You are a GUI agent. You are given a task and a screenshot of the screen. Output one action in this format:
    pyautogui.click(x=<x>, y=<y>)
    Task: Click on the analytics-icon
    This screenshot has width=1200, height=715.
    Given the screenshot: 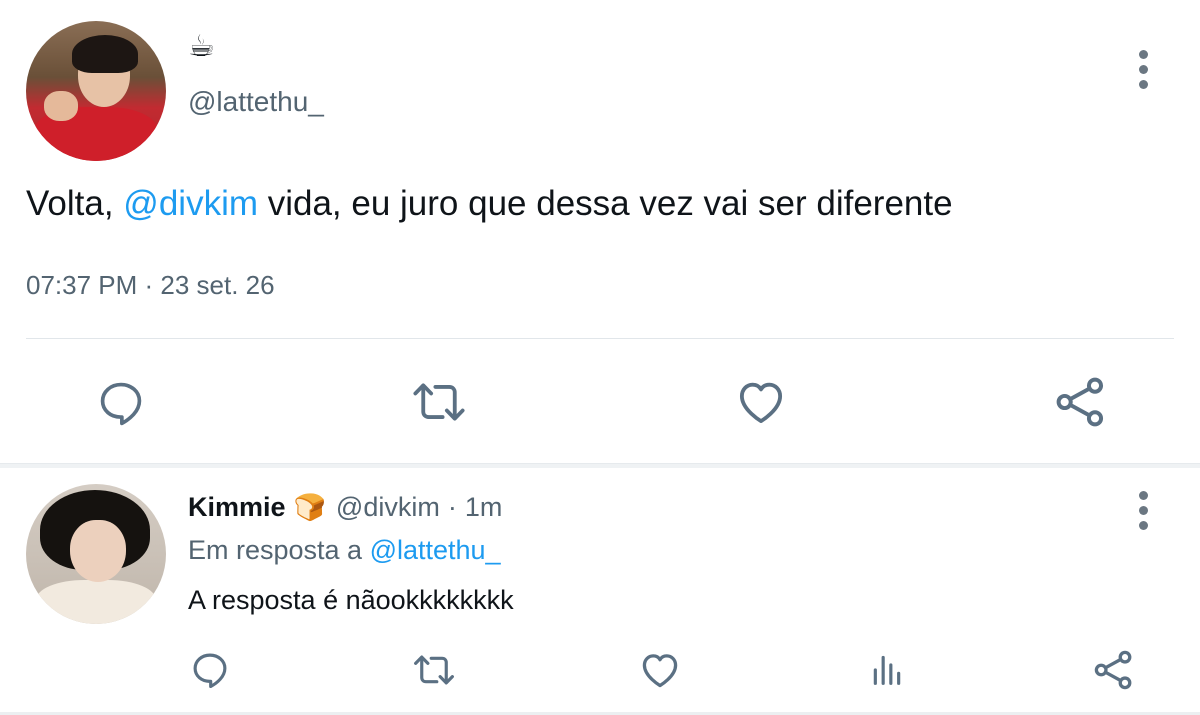 What is the action you would take?
    pyautogui.click(x=887, y=670)
    